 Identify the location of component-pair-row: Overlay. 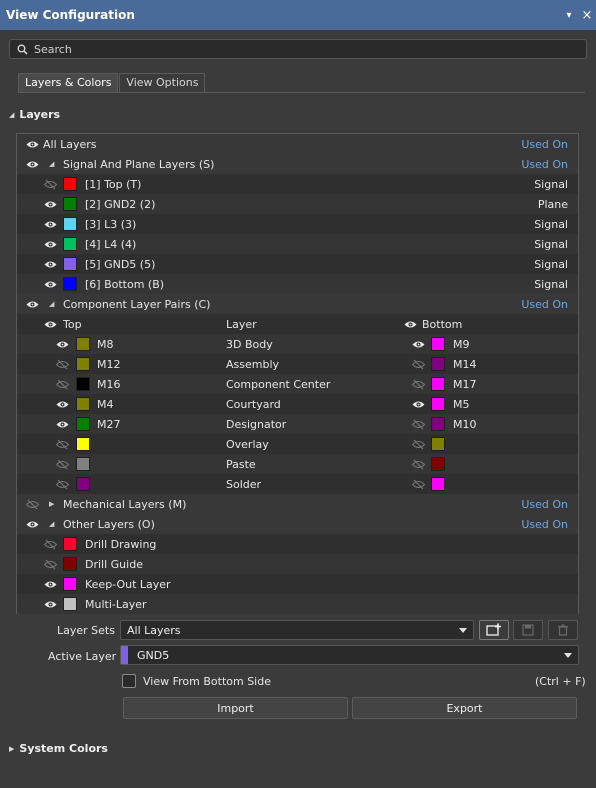
(297, 444).